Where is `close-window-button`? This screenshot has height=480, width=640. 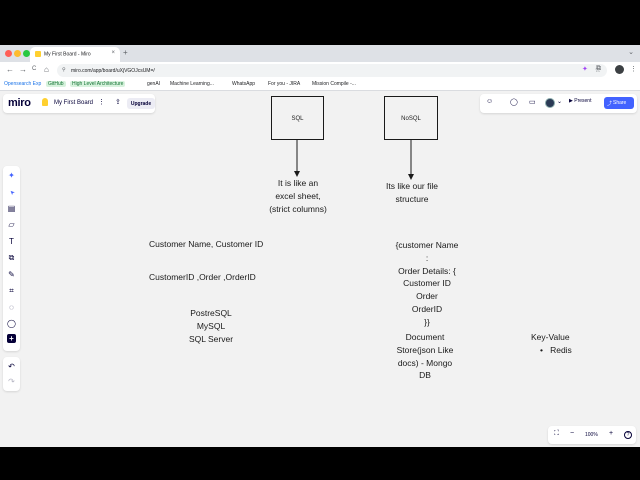
close-window-button is located at coordinates (8, 53).